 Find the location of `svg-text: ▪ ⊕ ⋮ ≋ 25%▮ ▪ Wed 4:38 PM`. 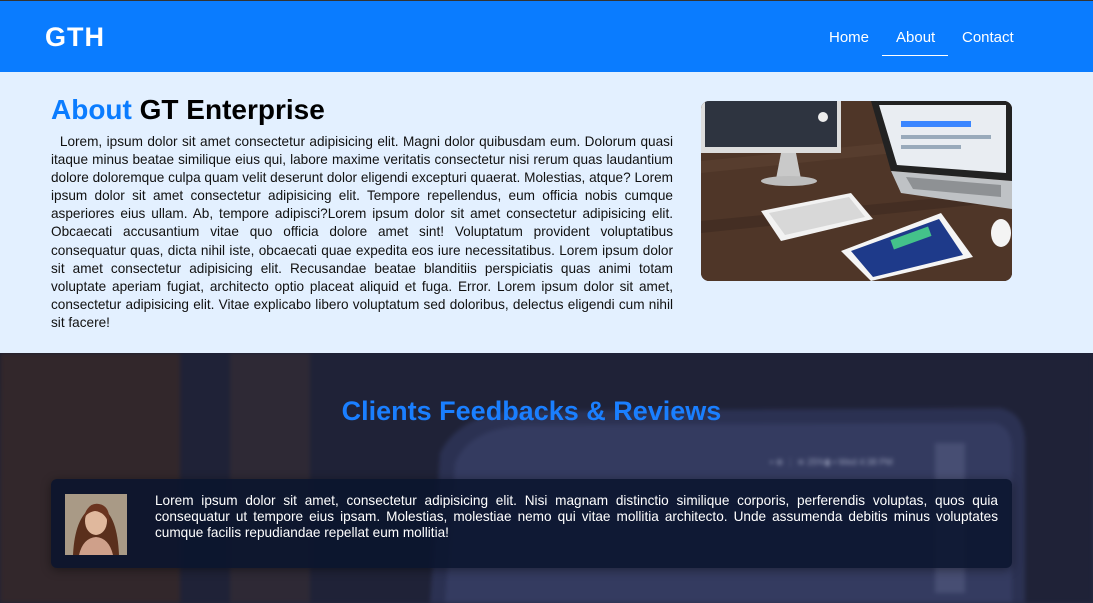

svg-text: ▪ ⊕ ⋮ ≋ 25%▮ ▪ Wed 4:38 PM is located at coordinates (831, 462).